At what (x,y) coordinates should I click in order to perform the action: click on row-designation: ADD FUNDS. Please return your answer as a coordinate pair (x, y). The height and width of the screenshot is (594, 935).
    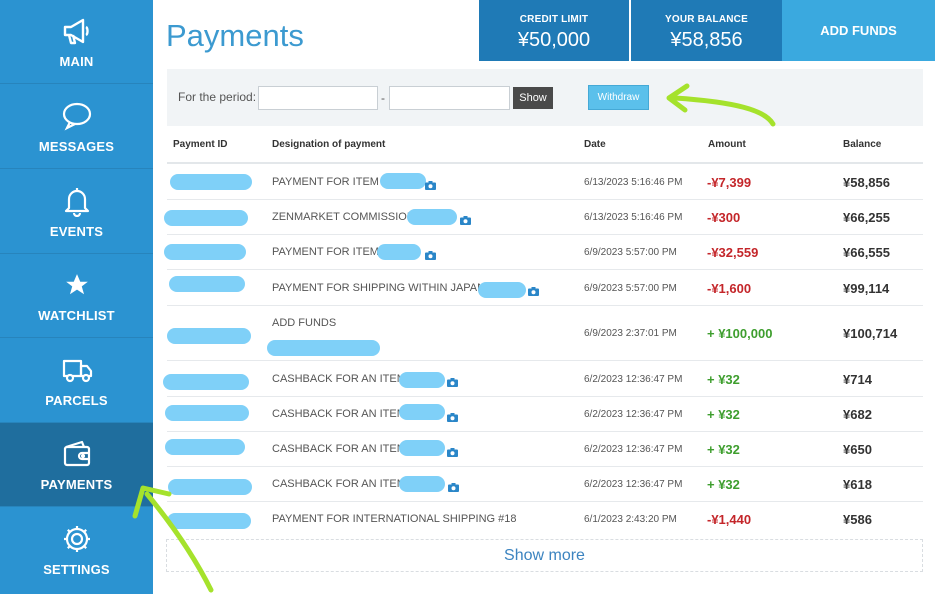
    Looking at the image, I should click on (304, 323).